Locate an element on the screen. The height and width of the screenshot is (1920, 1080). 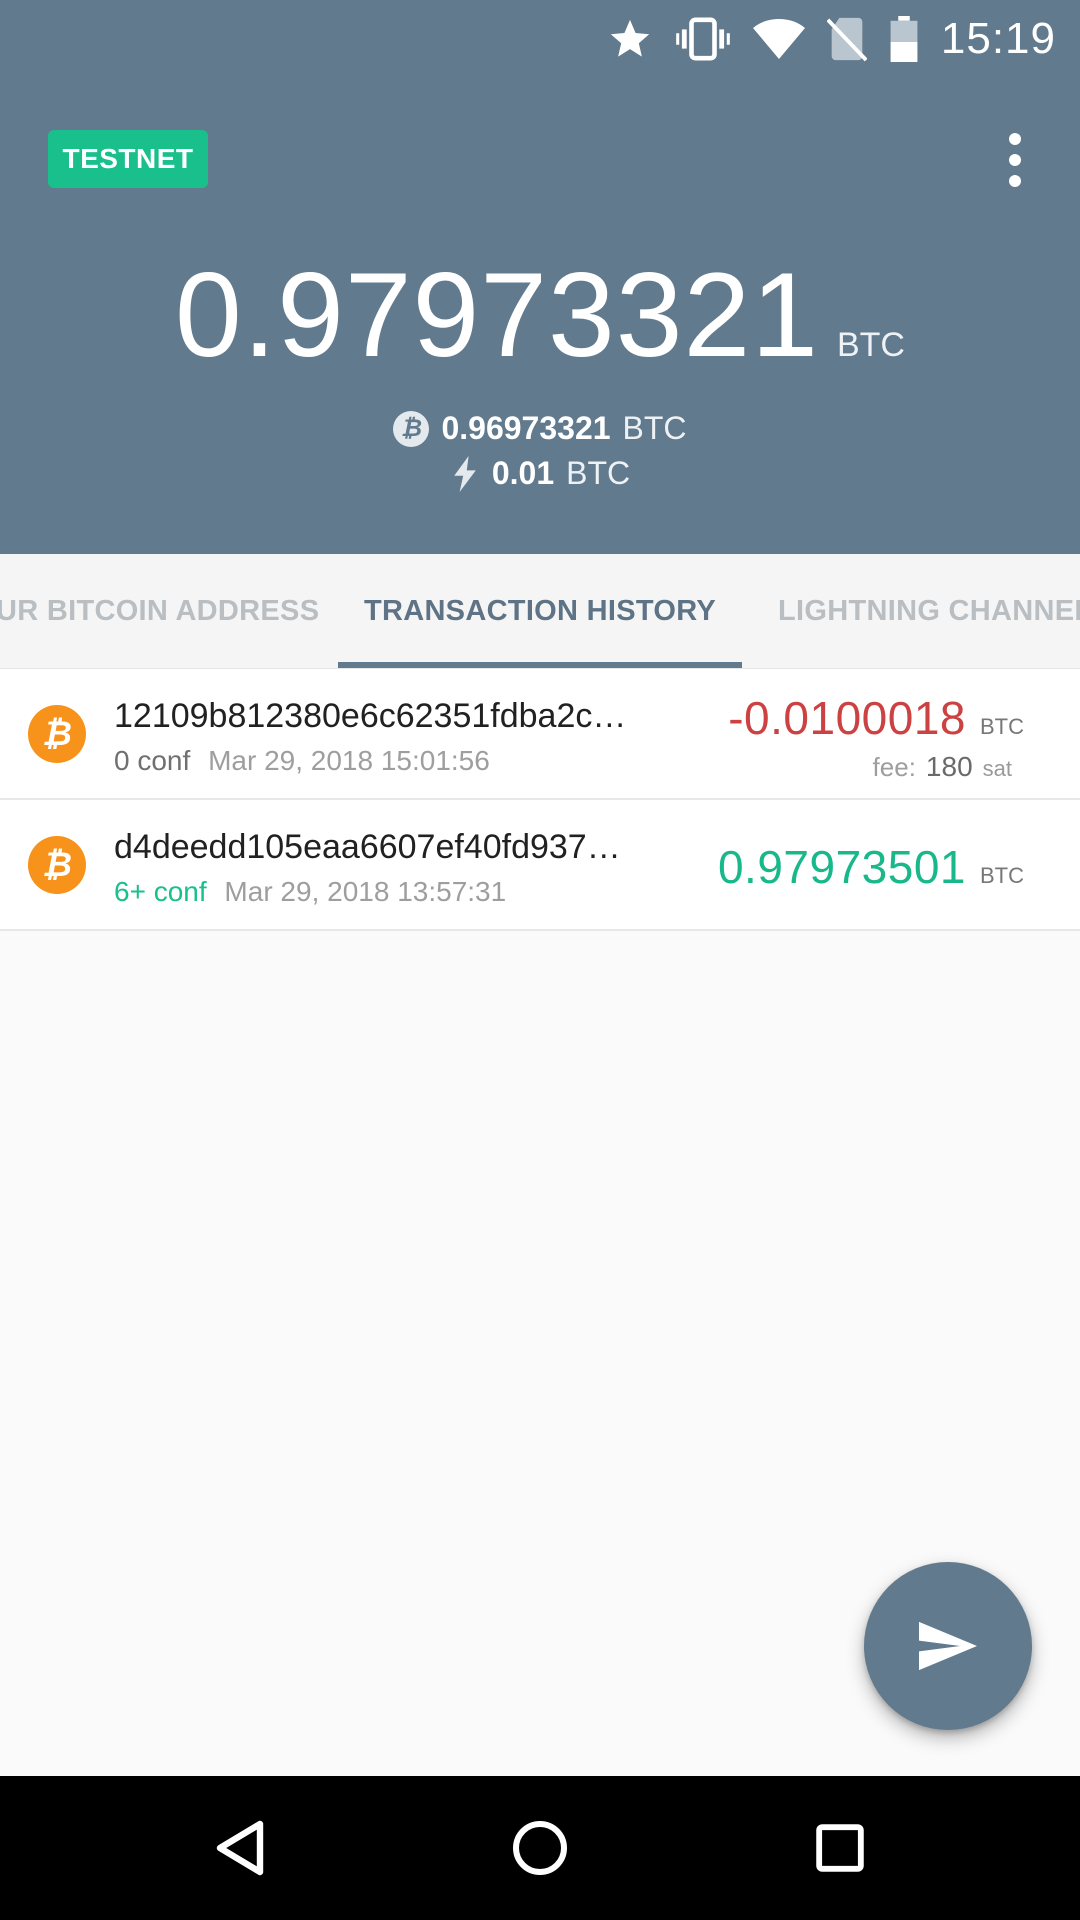
wifi-icon is located at coordinates (778, 39).